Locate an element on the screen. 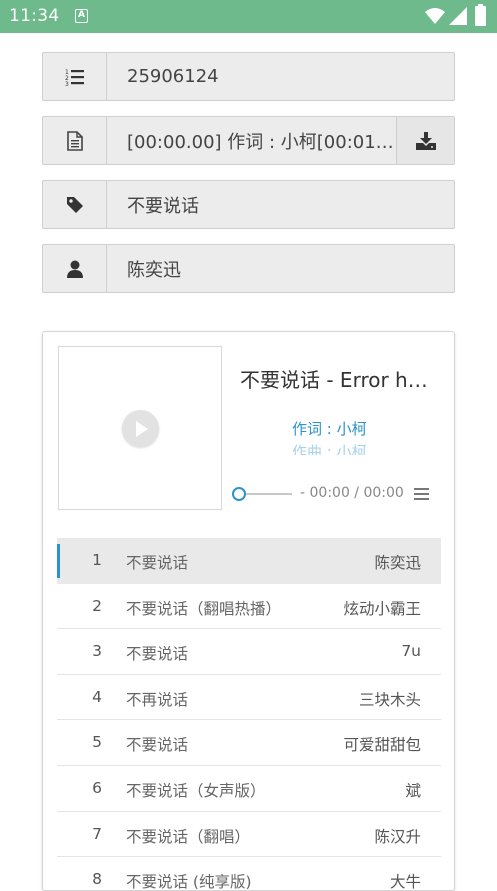 This screenshot has height=891, width=497. playlist-item: 4 不再说话 三块木头 is located at coordinates (249, 698).